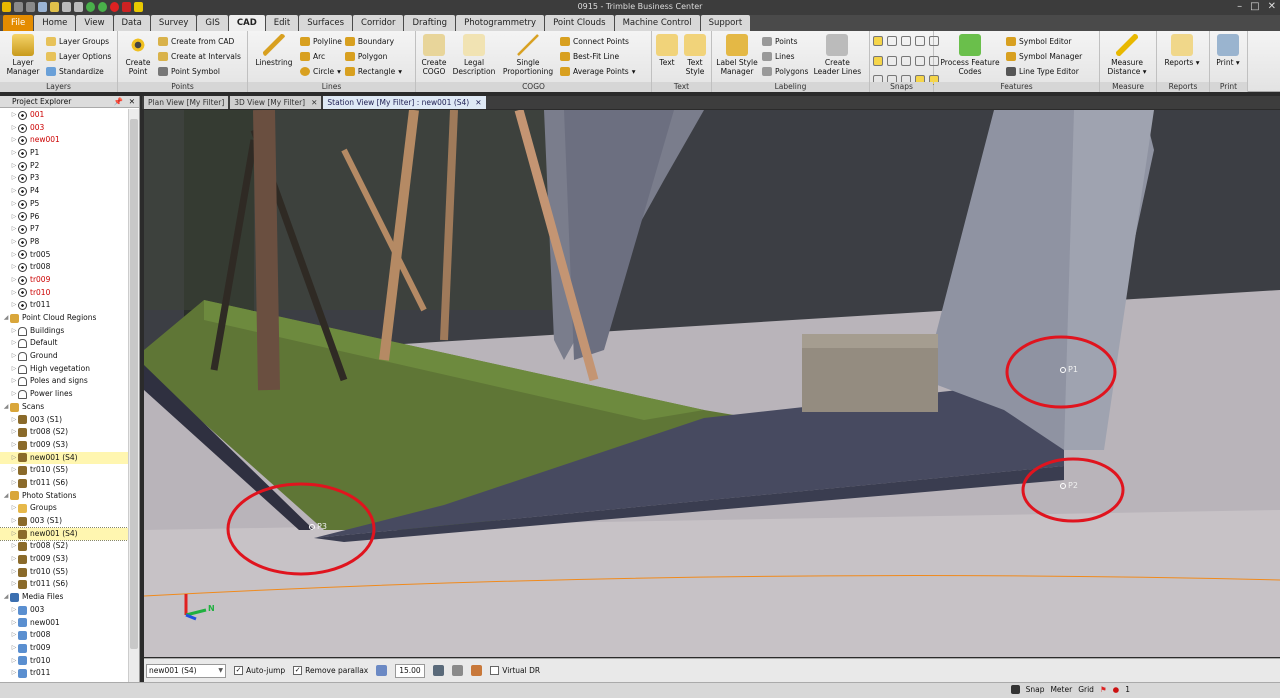 Image resolution: width=1280 pixels, height=698 pixels. Describe the element at coordinates (64, 204) in the screenshot. I see `tree-item: ▷ P5` at that location.